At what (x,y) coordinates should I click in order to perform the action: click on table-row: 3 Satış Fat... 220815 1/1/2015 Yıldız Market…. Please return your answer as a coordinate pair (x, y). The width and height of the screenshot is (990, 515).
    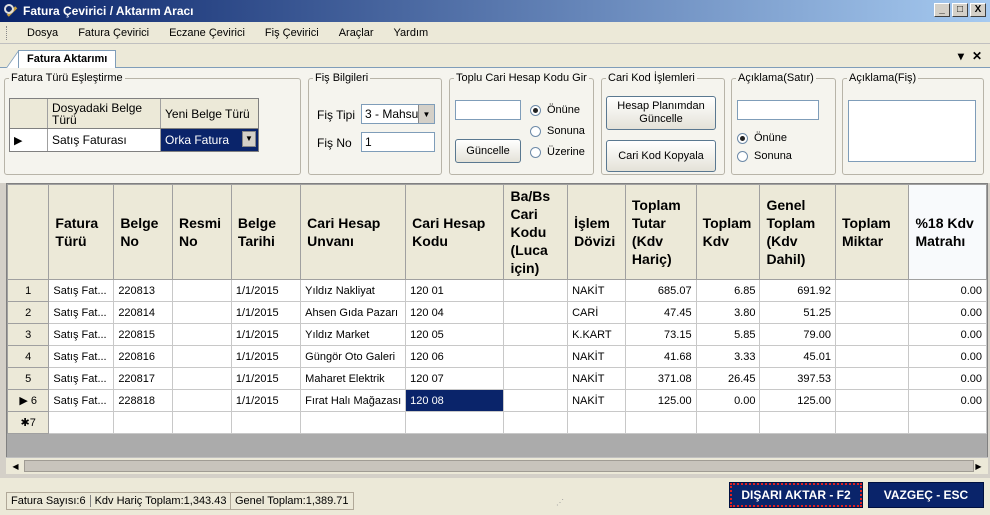
    Looking at the image, I should click on (497, 334).